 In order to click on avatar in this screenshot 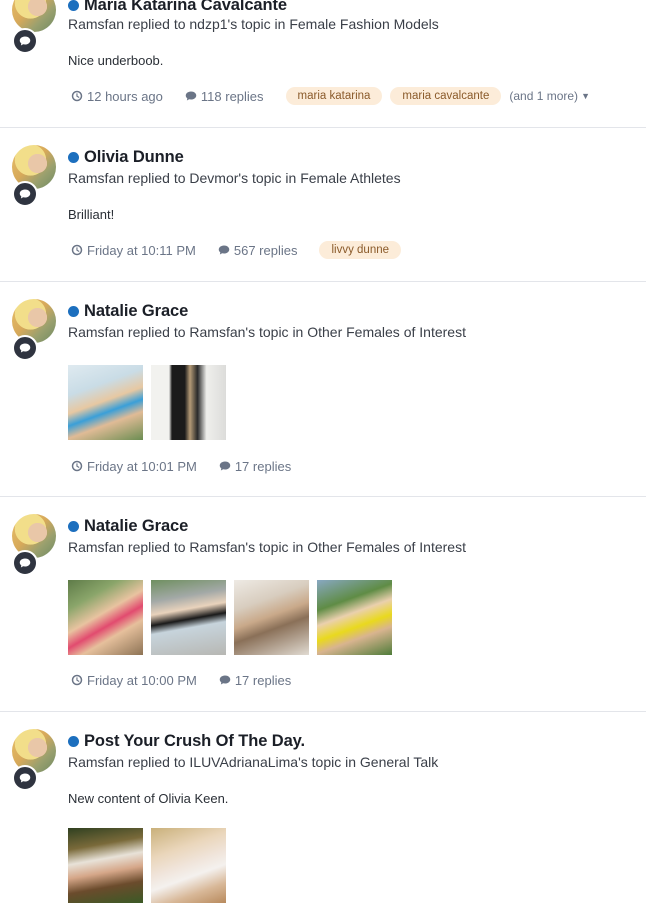, I will do `click(34, 16)`.